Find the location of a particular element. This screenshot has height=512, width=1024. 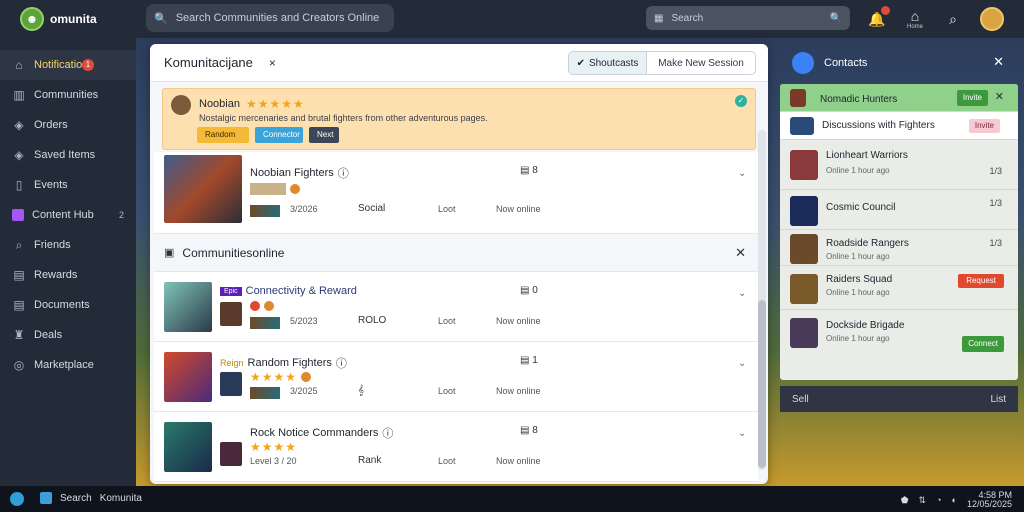

rating-stars: ★★★★ is located at coordinates (274, 447).